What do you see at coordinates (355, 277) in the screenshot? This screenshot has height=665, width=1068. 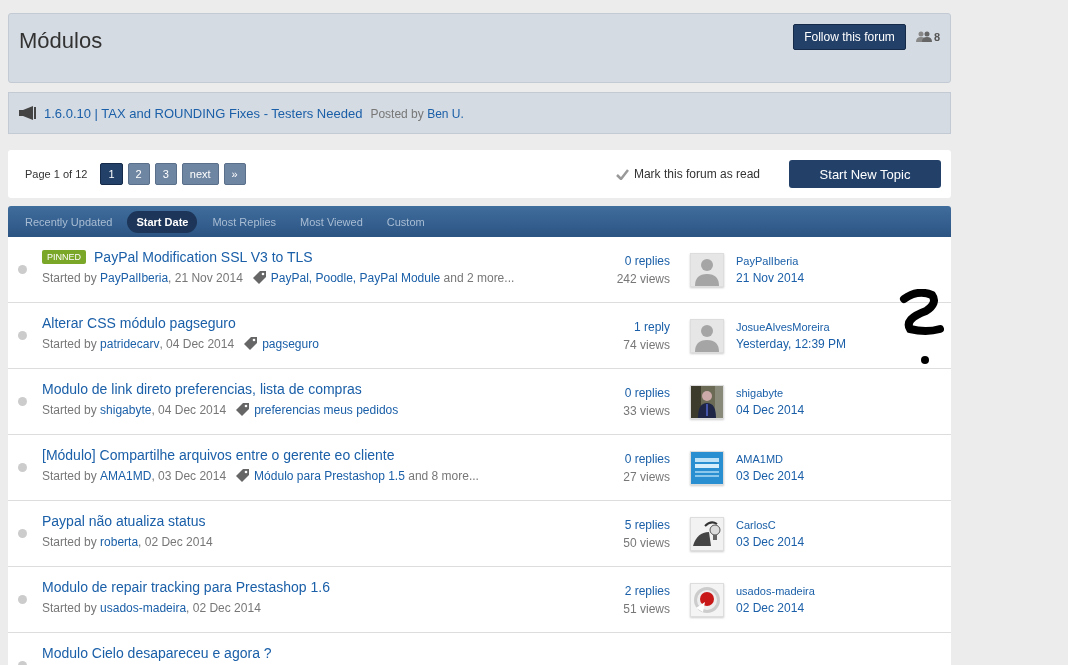 I see `tags-link: PayPal, Poodle, PayPal Module` at bounding box center [355, 277].